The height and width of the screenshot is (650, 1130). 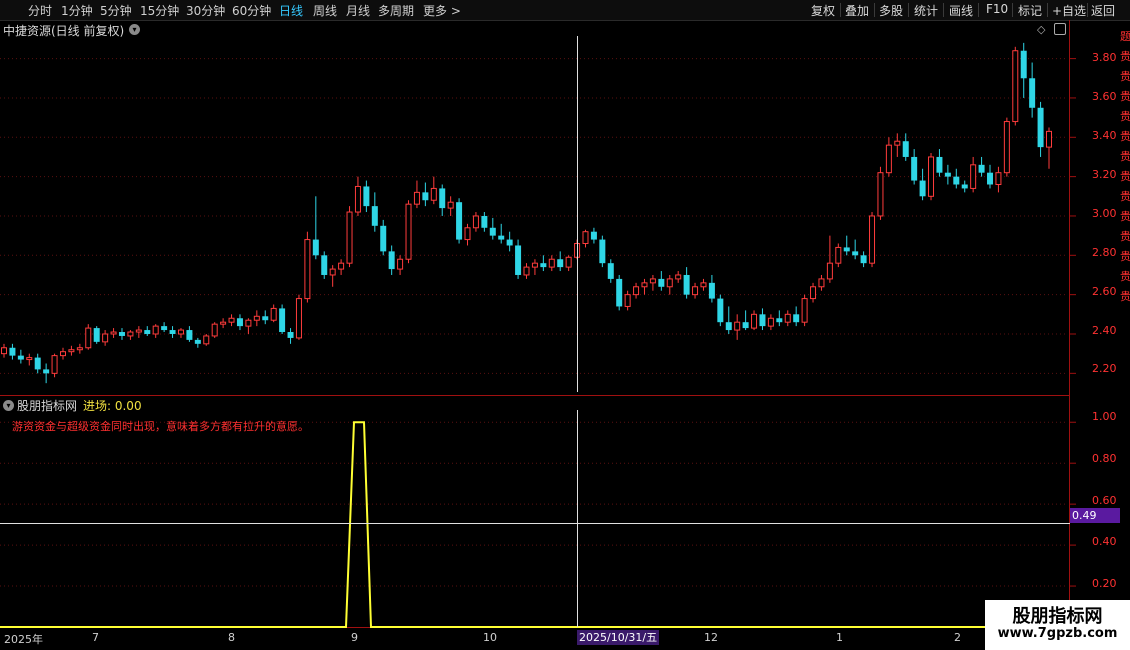 I want to click on date-tick: 1, so click(x=839, y=637).